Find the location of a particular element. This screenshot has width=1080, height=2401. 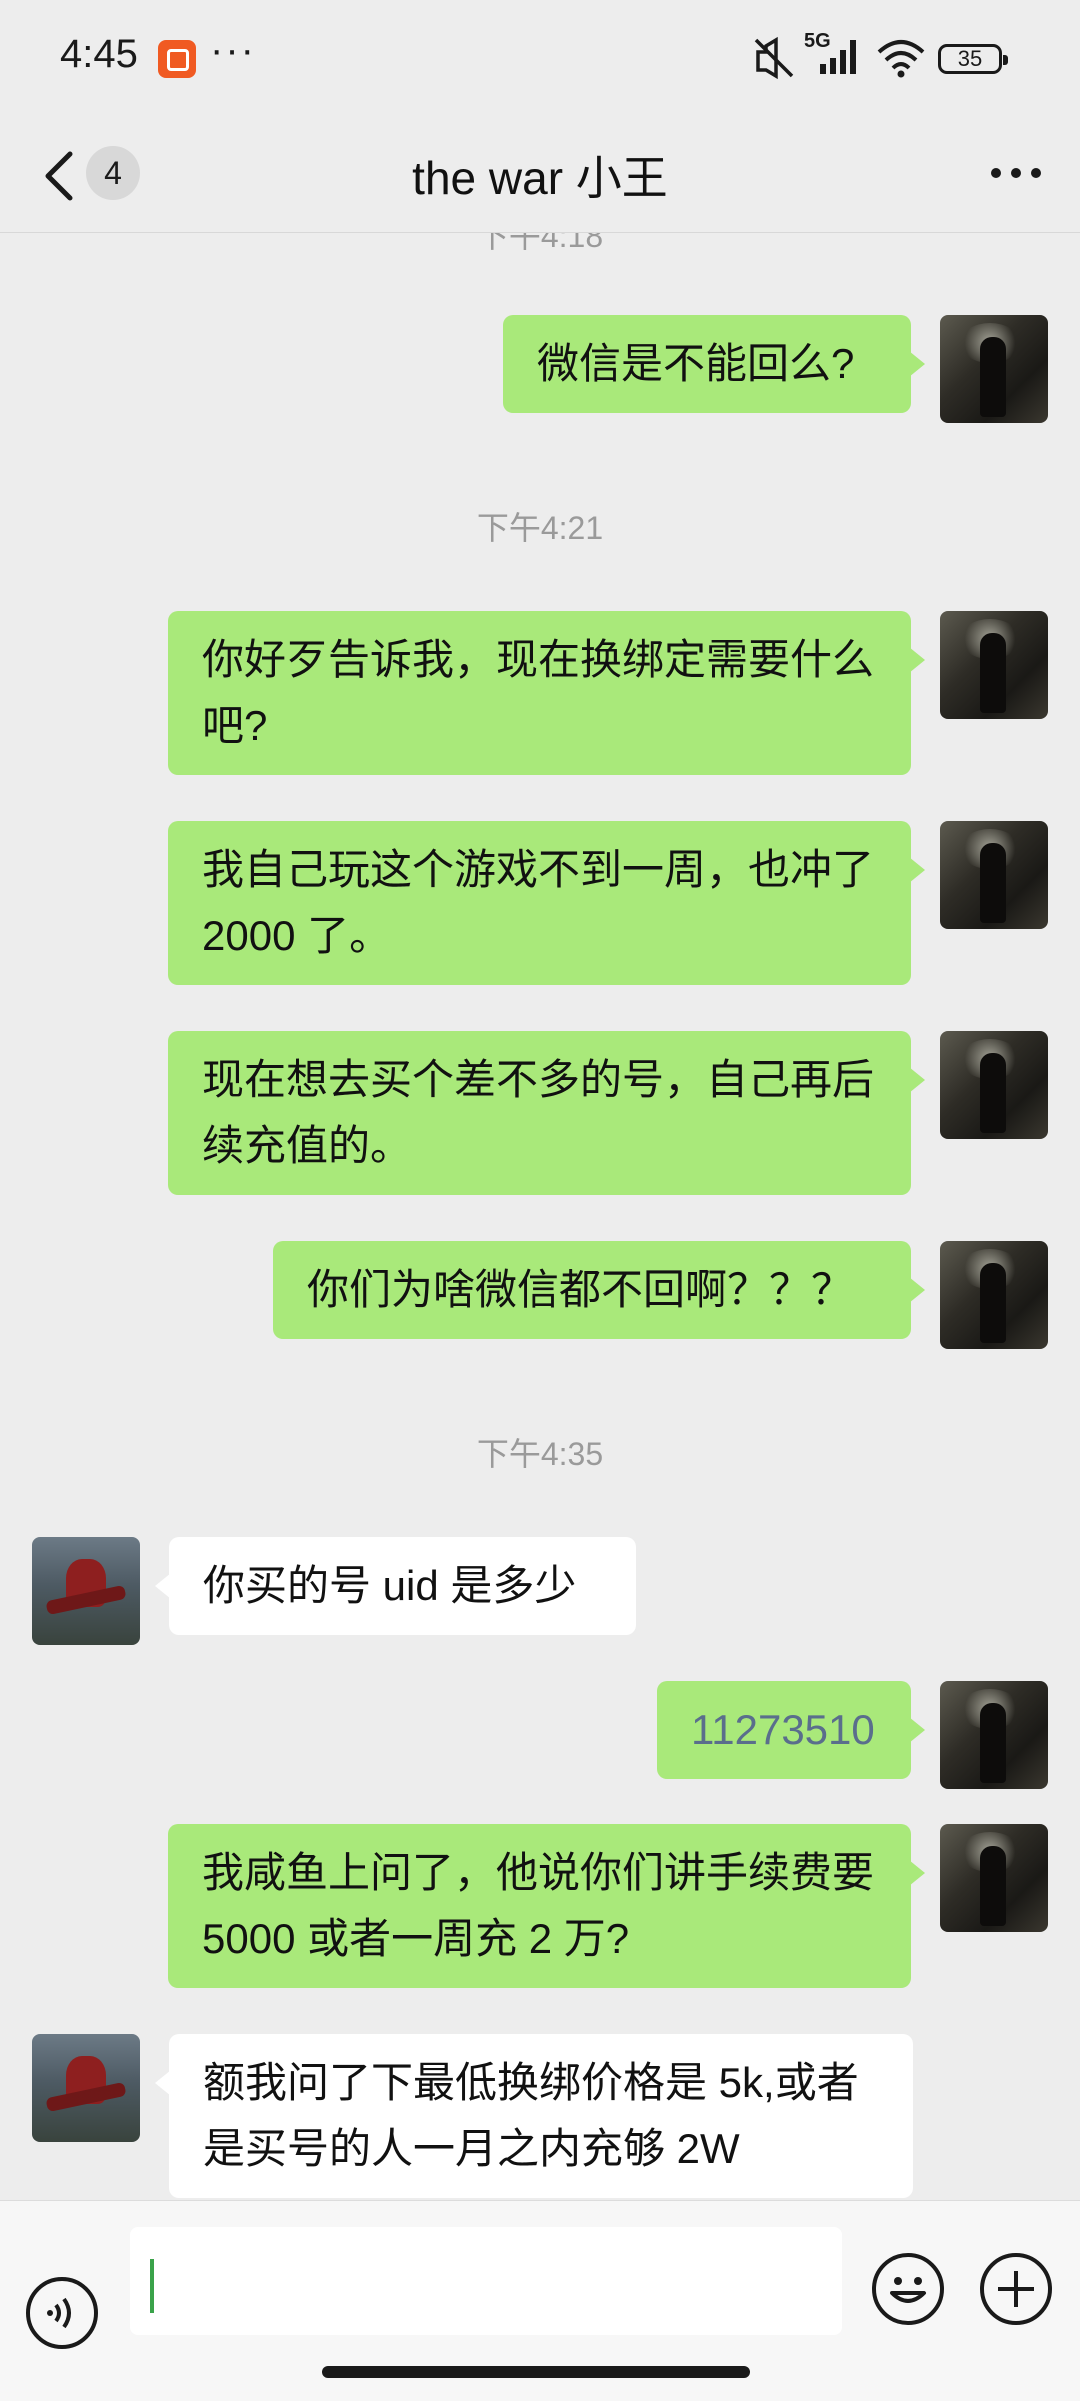

app-notification-icon is located at coordinates (177, 59).